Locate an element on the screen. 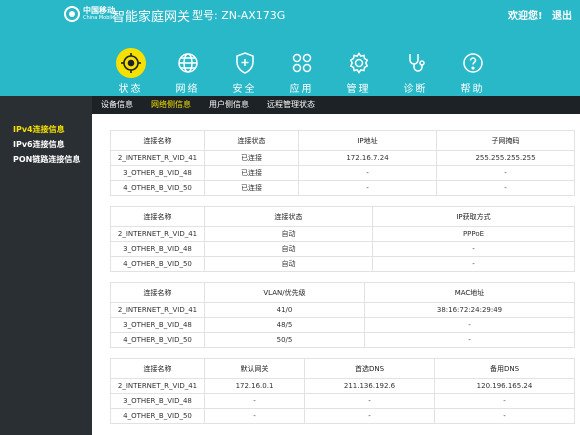 This screenshot has height=435, width=580. sub-nav: 设备信息 网络侧信息 用户侧信息 远程管理状态 is located at coordinates (336, 105).